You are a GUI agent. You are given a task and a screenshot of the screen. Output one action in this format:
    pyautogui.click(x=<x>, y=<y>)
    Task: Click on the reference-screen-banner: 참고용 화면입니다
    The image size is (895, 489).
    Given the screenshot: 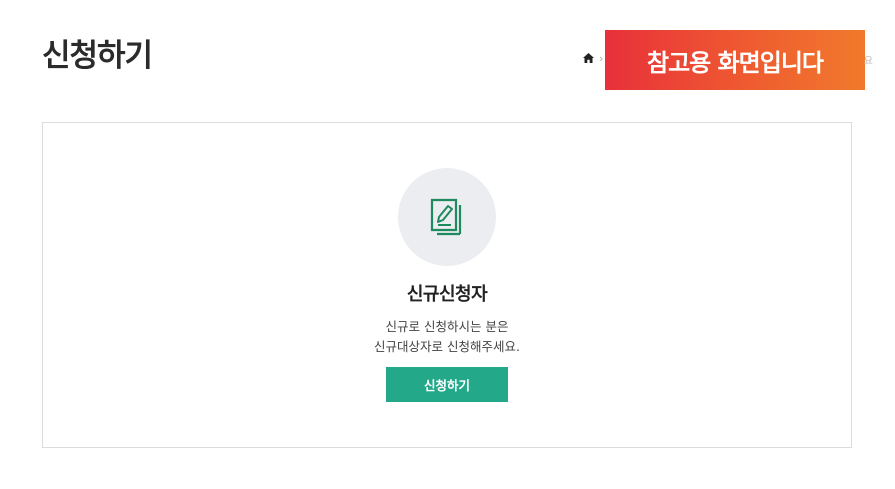 What is the action you would take?
    pyautogui.click(x=735, y=60)
    